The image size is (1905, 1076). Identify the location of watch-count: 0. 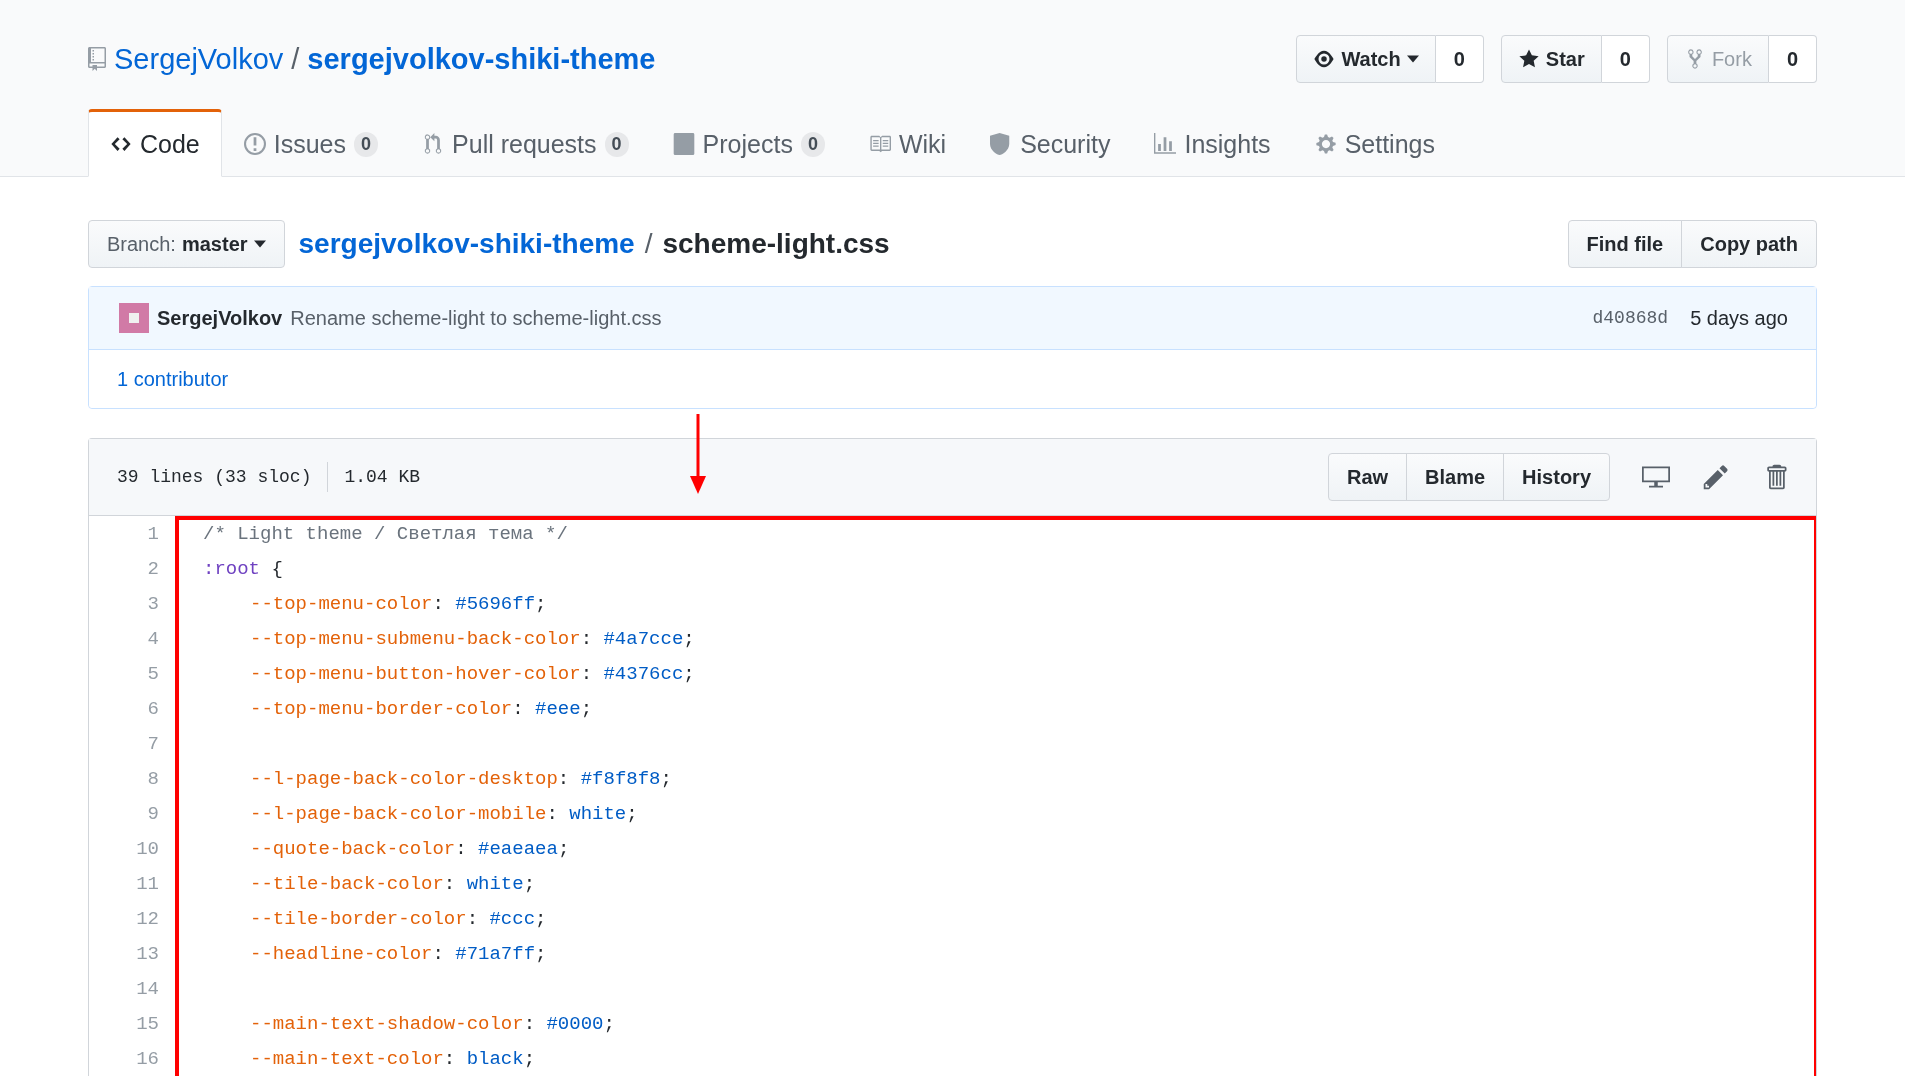
(1459, 59).